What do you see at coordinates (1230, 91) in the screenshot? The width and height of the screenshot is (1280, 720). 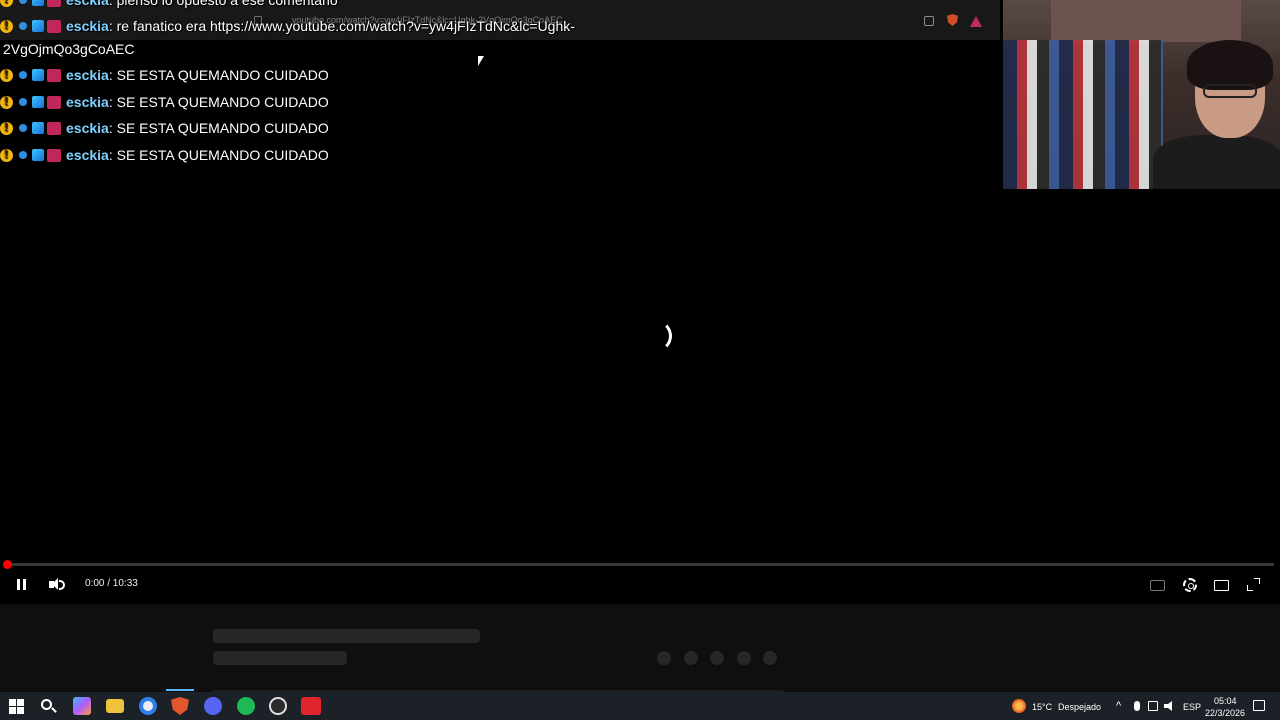 I see `webcam-person-glasses` at bounding box center [1230, 91].